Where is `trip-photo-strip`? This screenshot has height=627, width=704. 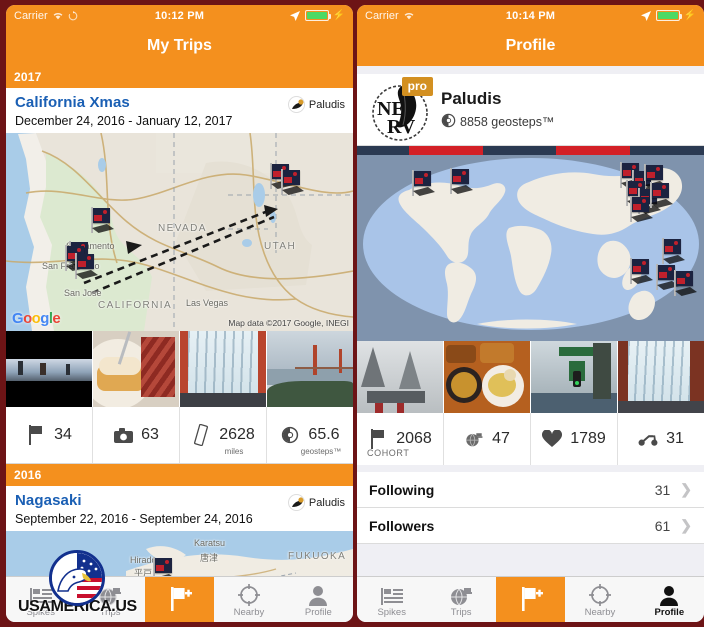
trip-photo-strip is located at coordinates (179, 369).